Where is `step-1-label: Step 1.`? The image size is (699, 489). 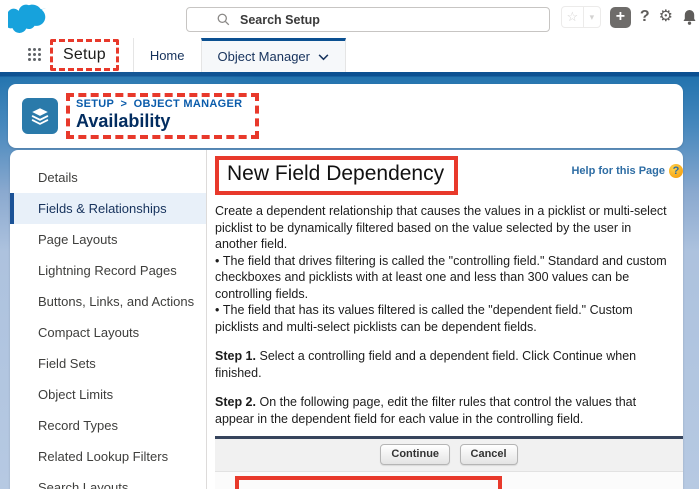
step-1-label: Step 1. is located at coordinates (235, 356).